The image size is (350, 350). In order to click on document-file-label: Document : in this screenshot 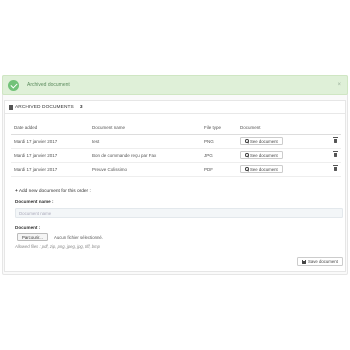, I will do `click(28, 227)`.